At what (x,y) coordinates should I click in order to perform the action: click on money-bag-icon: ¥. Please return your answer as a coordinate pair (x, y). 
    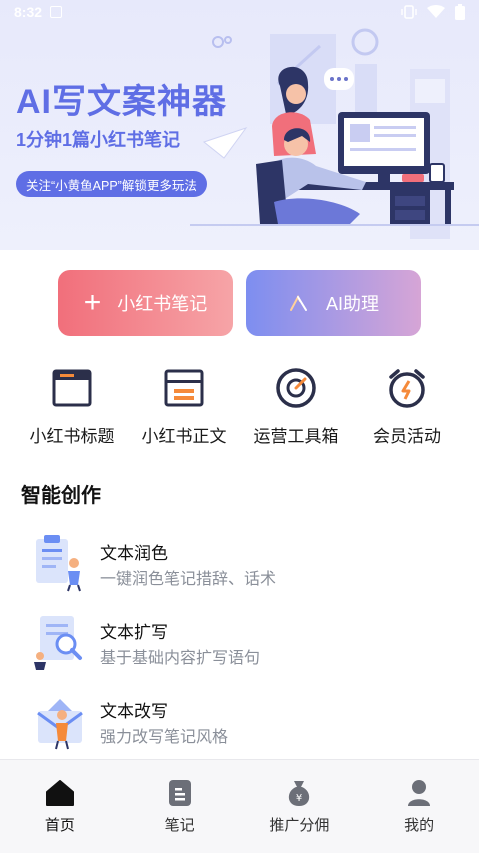
    Looking at the image, I should click on (299, 793).